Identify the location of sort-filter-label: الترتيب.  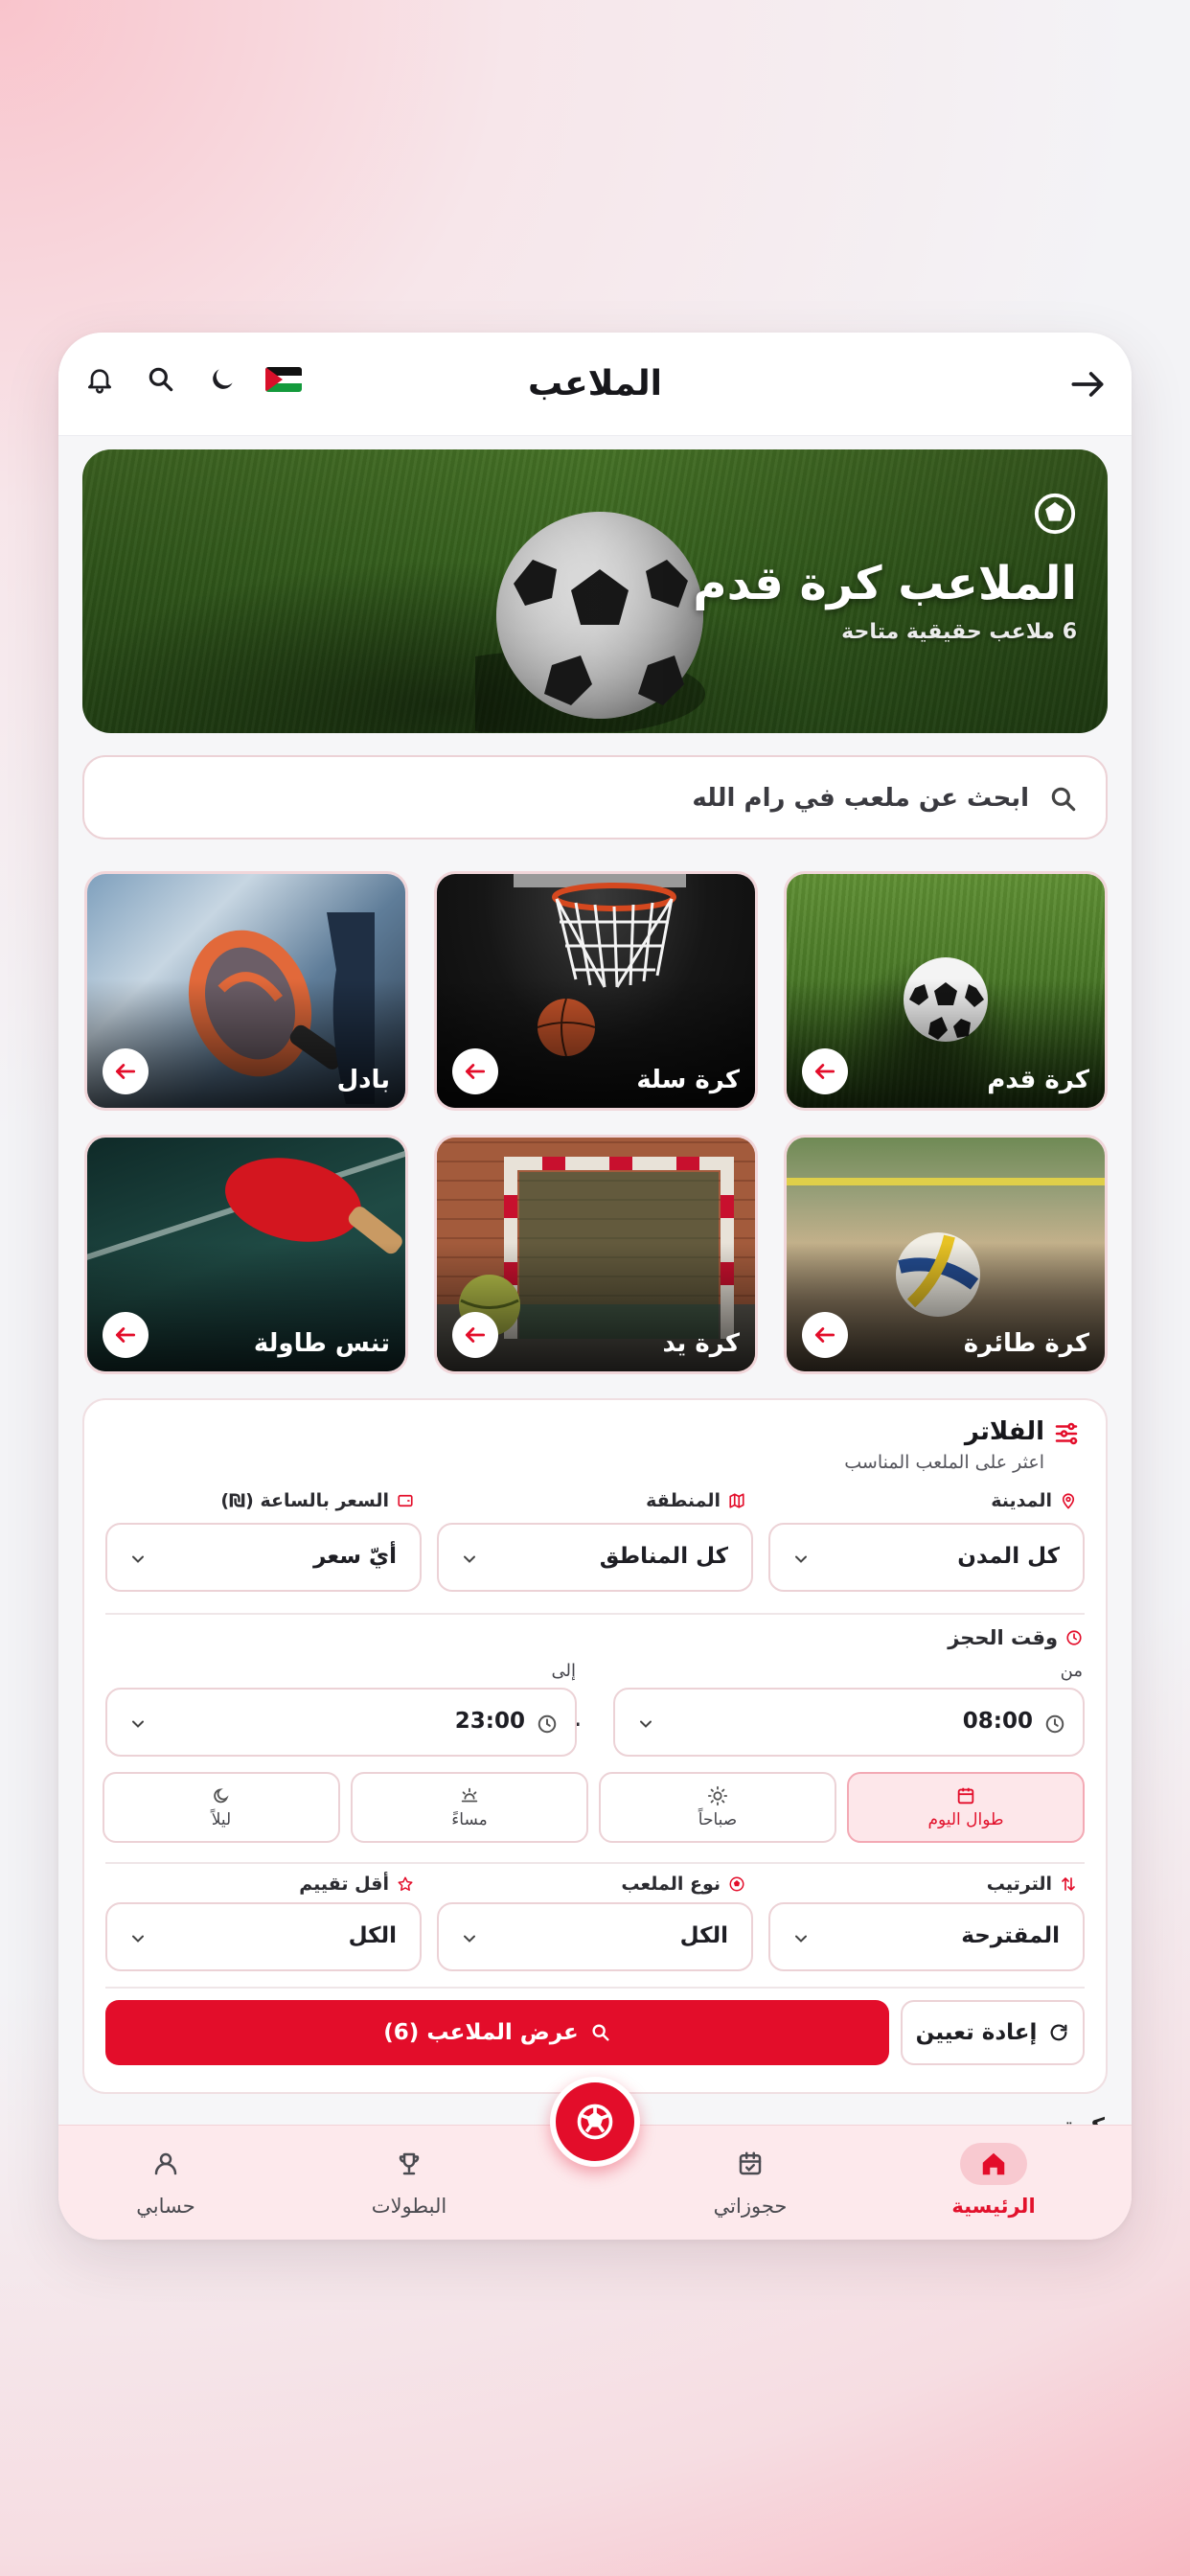
(1032, 1884).